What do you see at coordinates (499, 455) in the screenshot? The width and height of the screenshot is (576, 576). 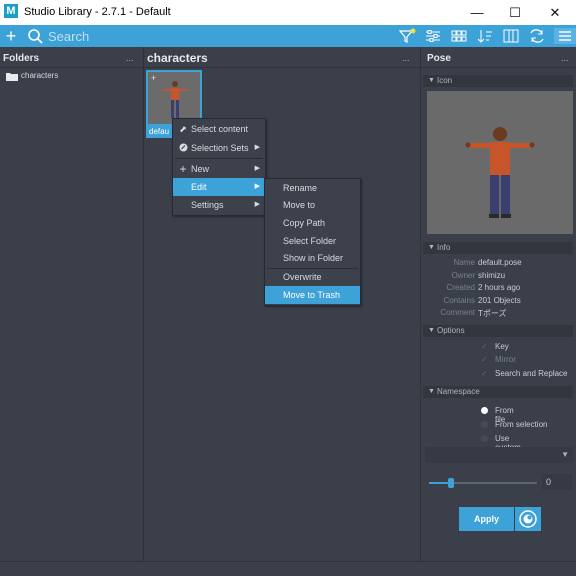 I see `namespace-dropdown: ▼` at bounding box center [499, 455].